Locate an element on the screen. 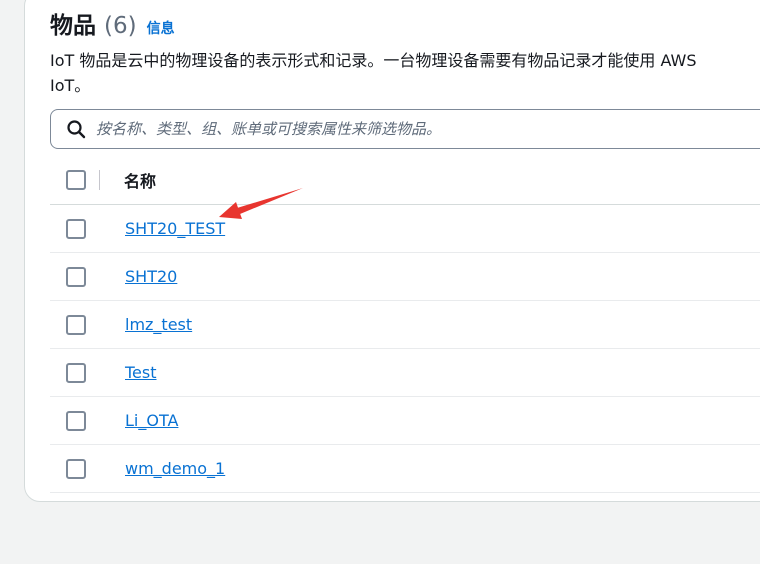  thing-link: Li_OTA is located at coordinates (151, 420).